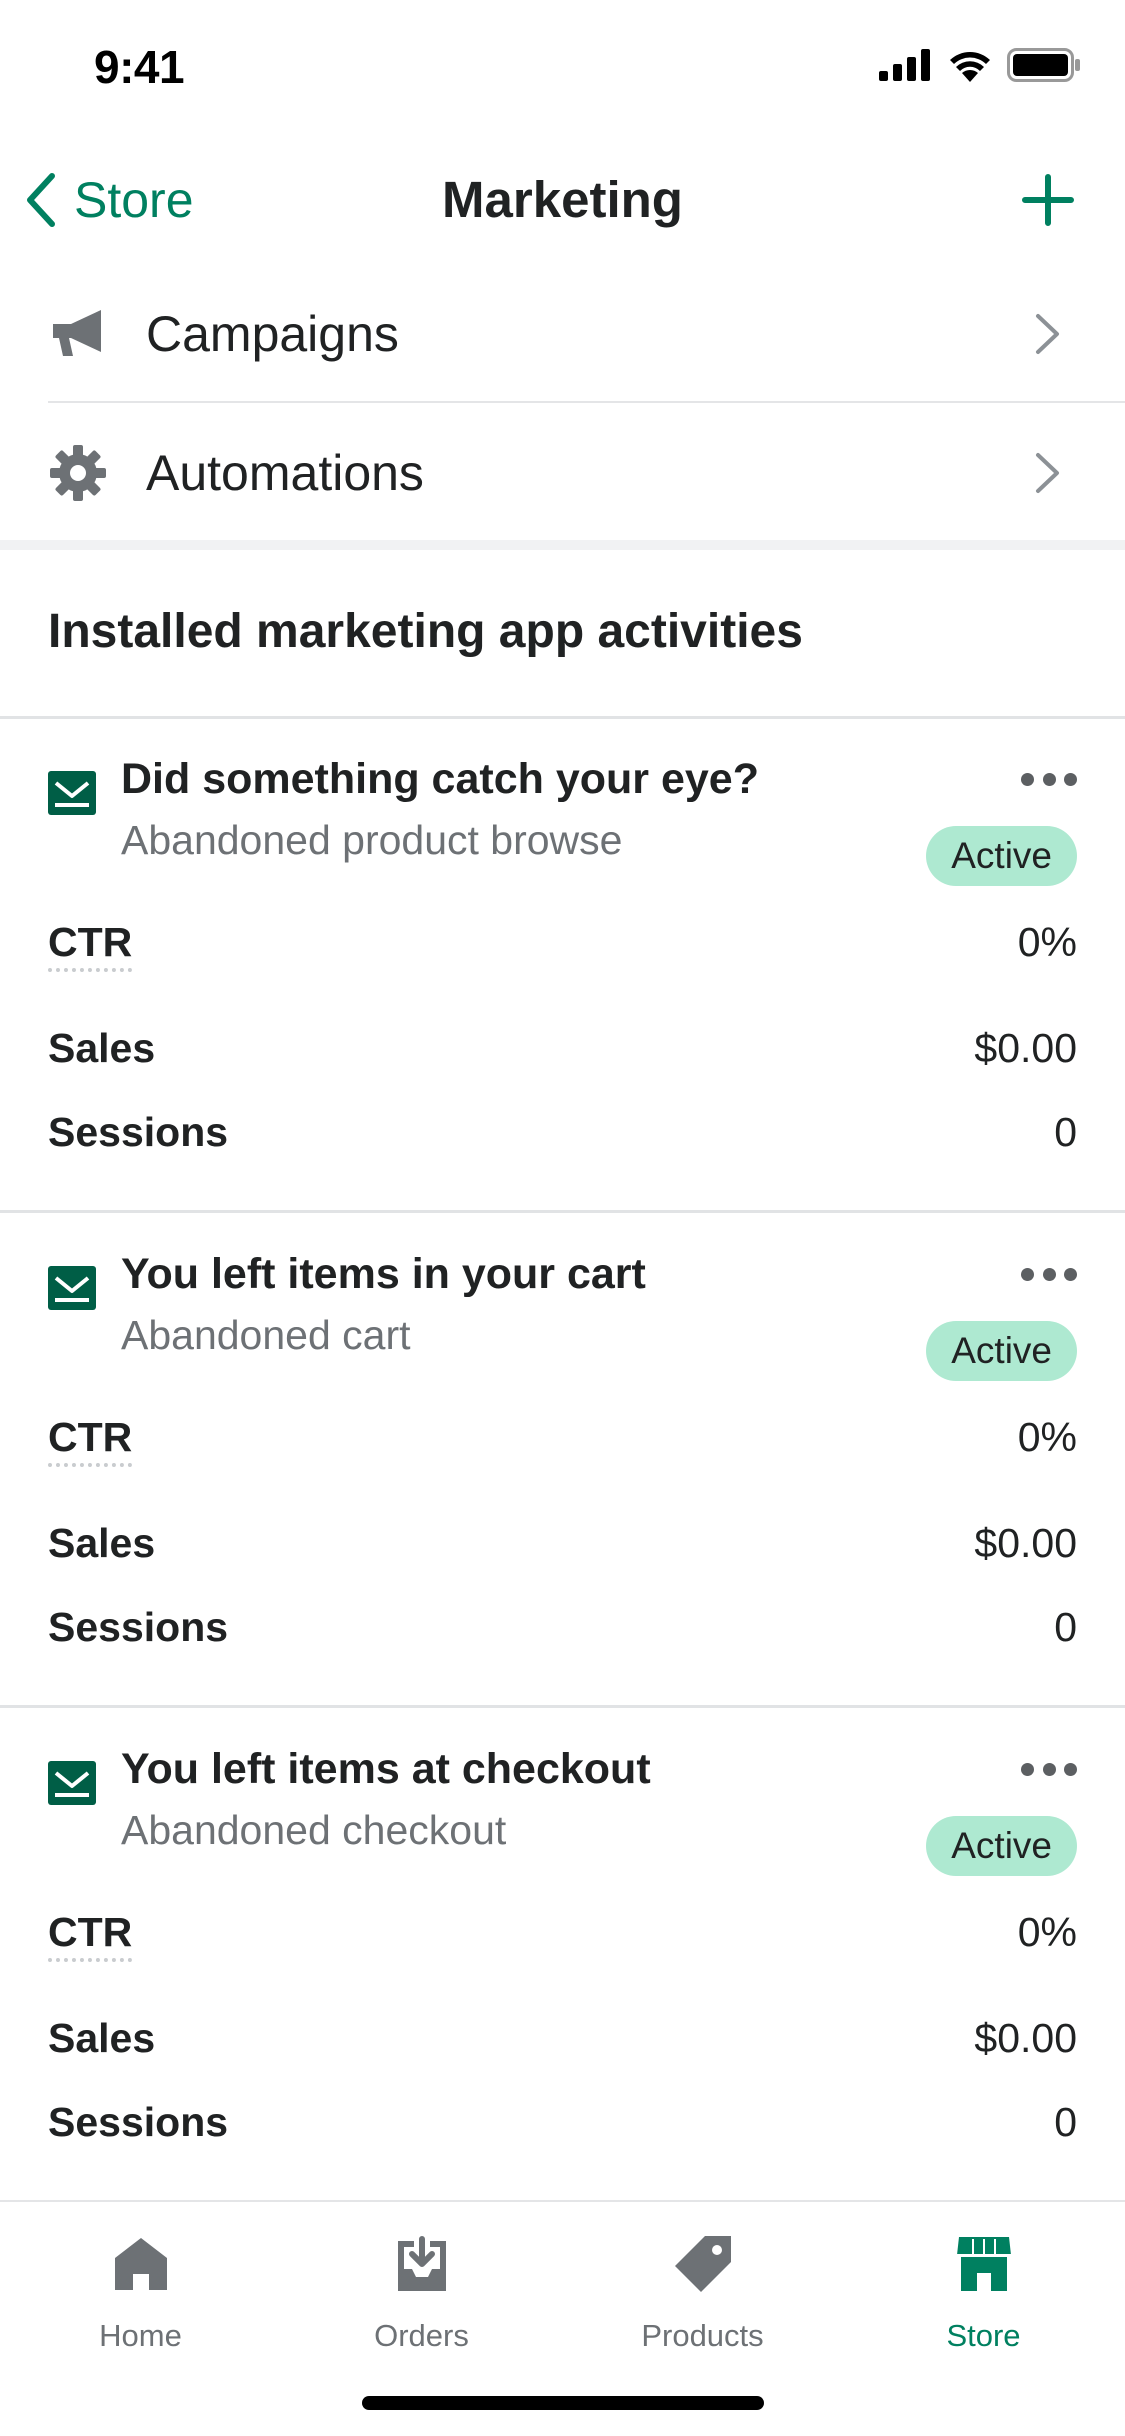 This screenshot has width=1125, height=2436. Describe the element at coordinates (266, 1335) in the screenshot. I see `activity-subtitle: Abandoned cart` at that location.